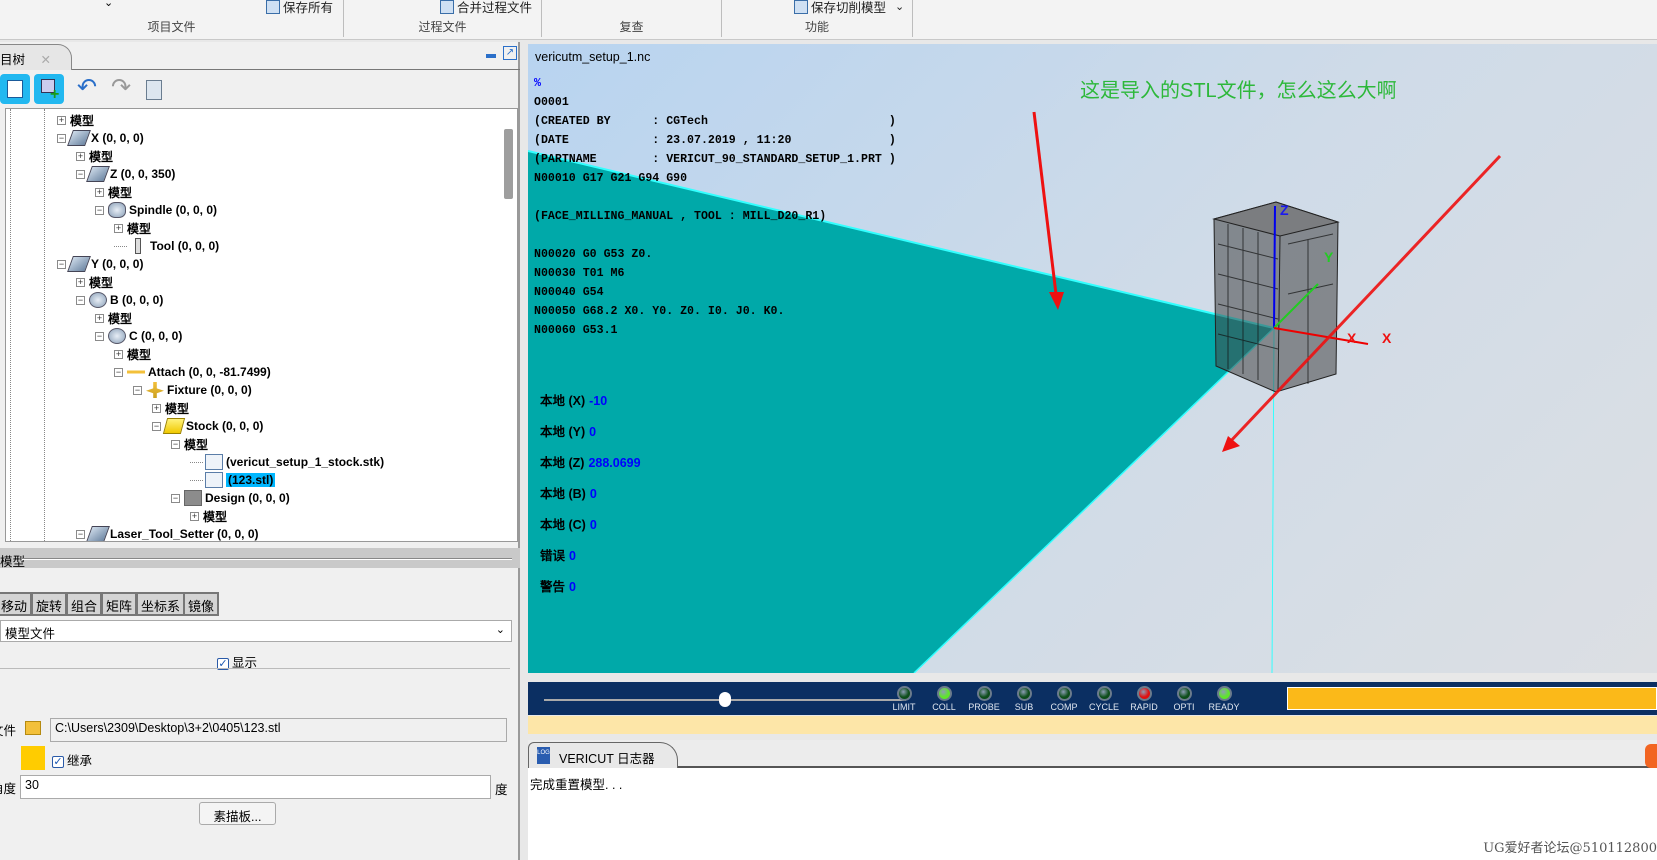  Describe the element at coordinates (568, 523) in the screenshot. I see `position-readout: 本地 (C) 0` at that location.